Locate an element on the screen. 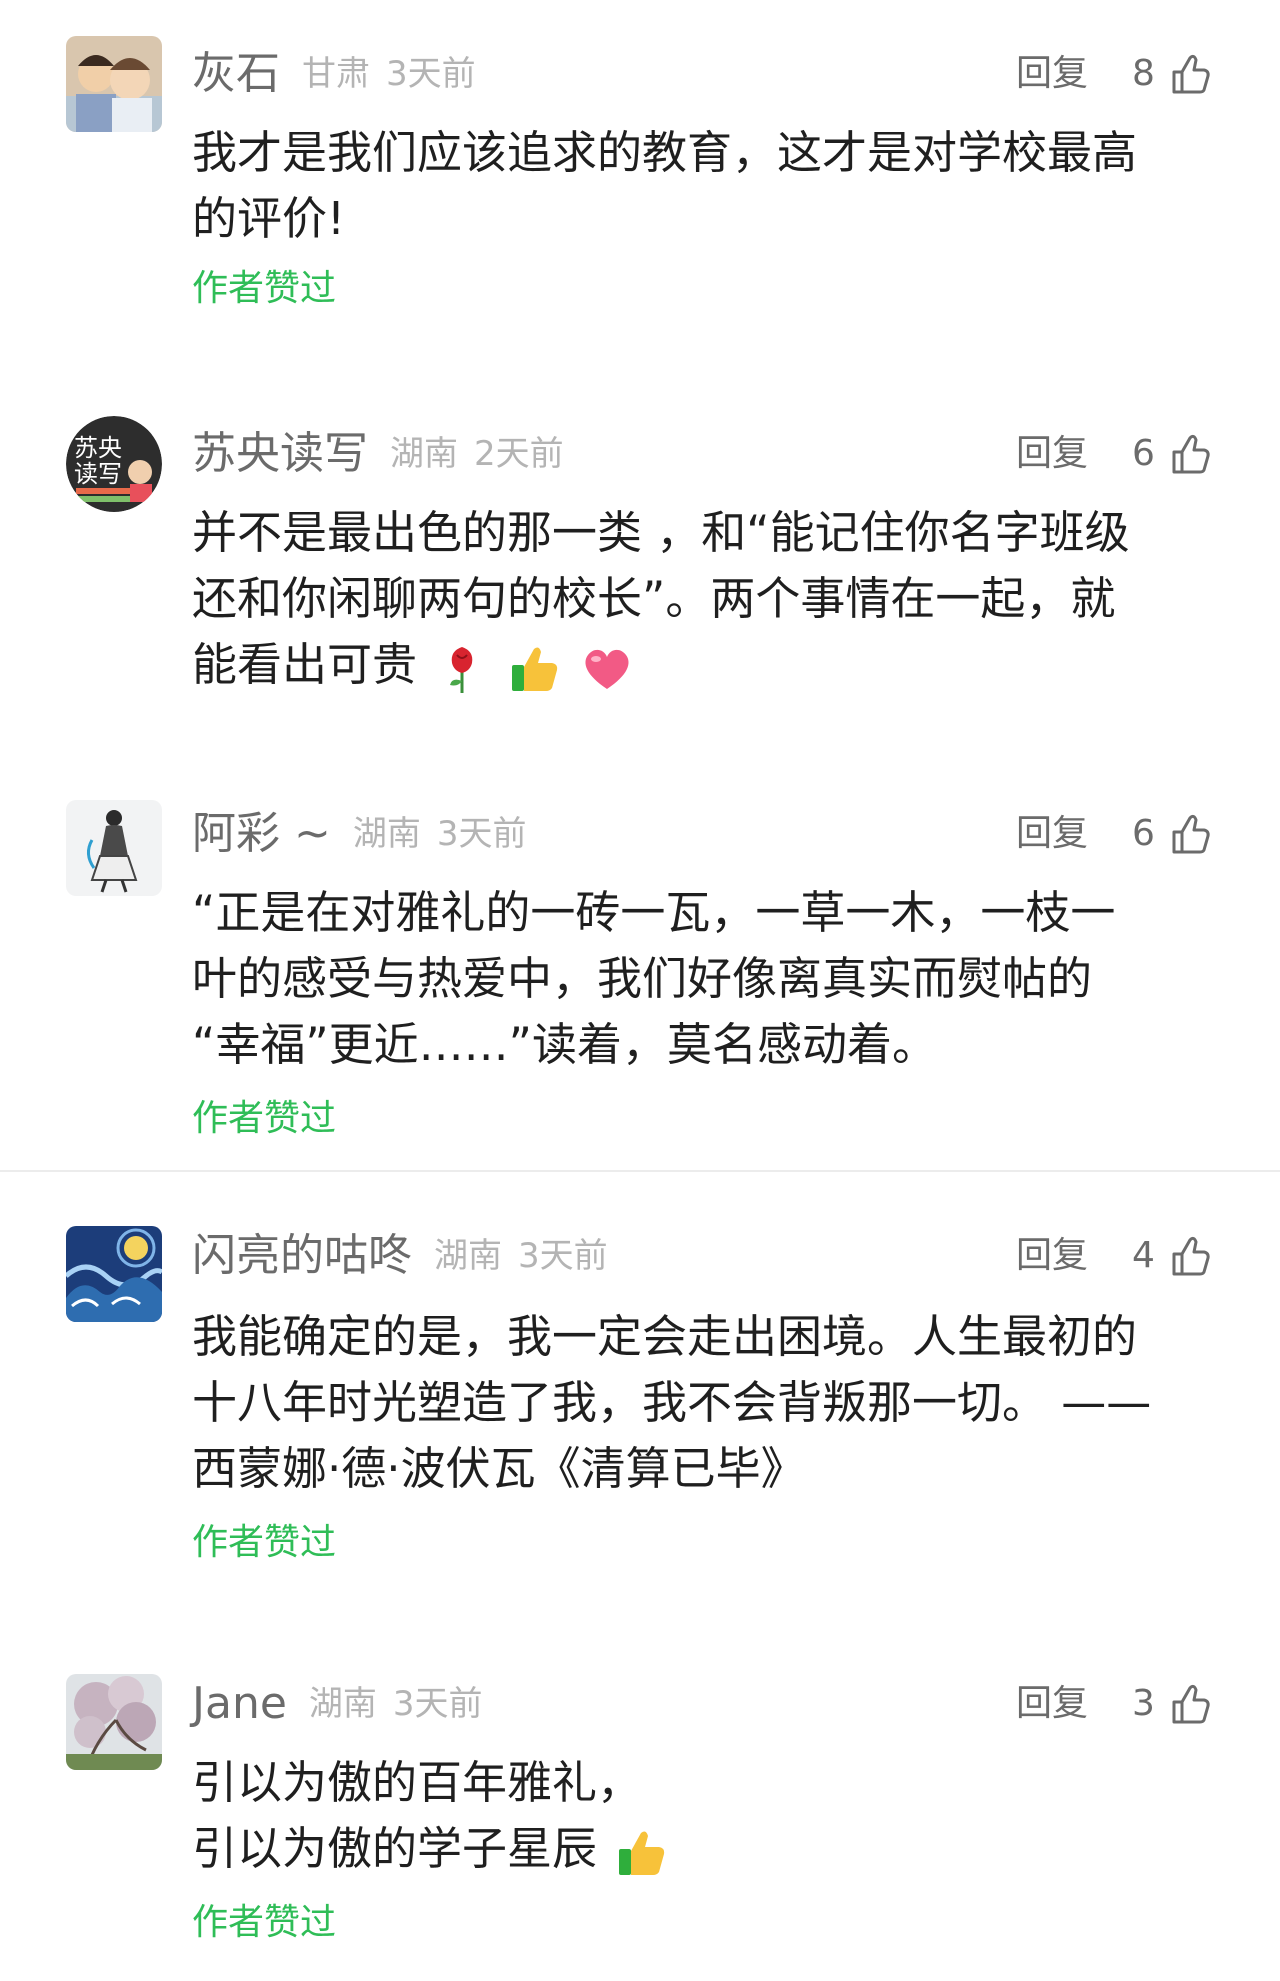 The height and width of the screenshot is (1981, 1280). comment-line-with-emoji: 能看出可贵 is located at coordinates (707, 665).